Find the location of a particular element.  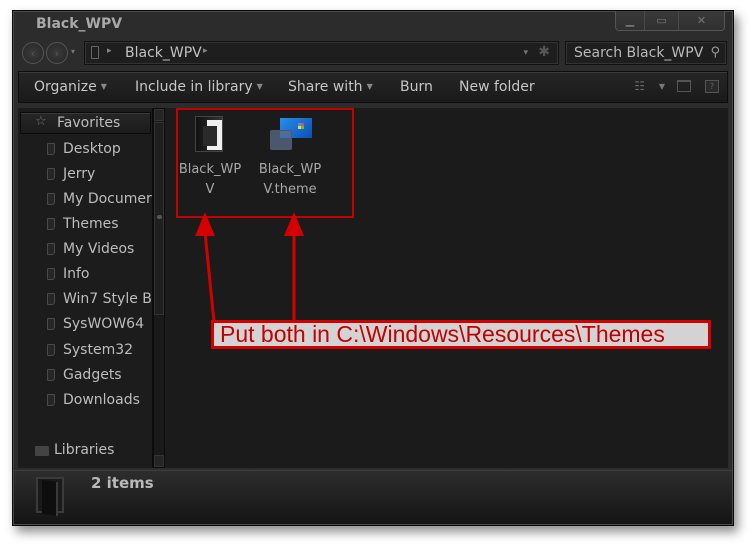

sidebar-favorites: ☆ Favorites is located at coordinates (85, 123).